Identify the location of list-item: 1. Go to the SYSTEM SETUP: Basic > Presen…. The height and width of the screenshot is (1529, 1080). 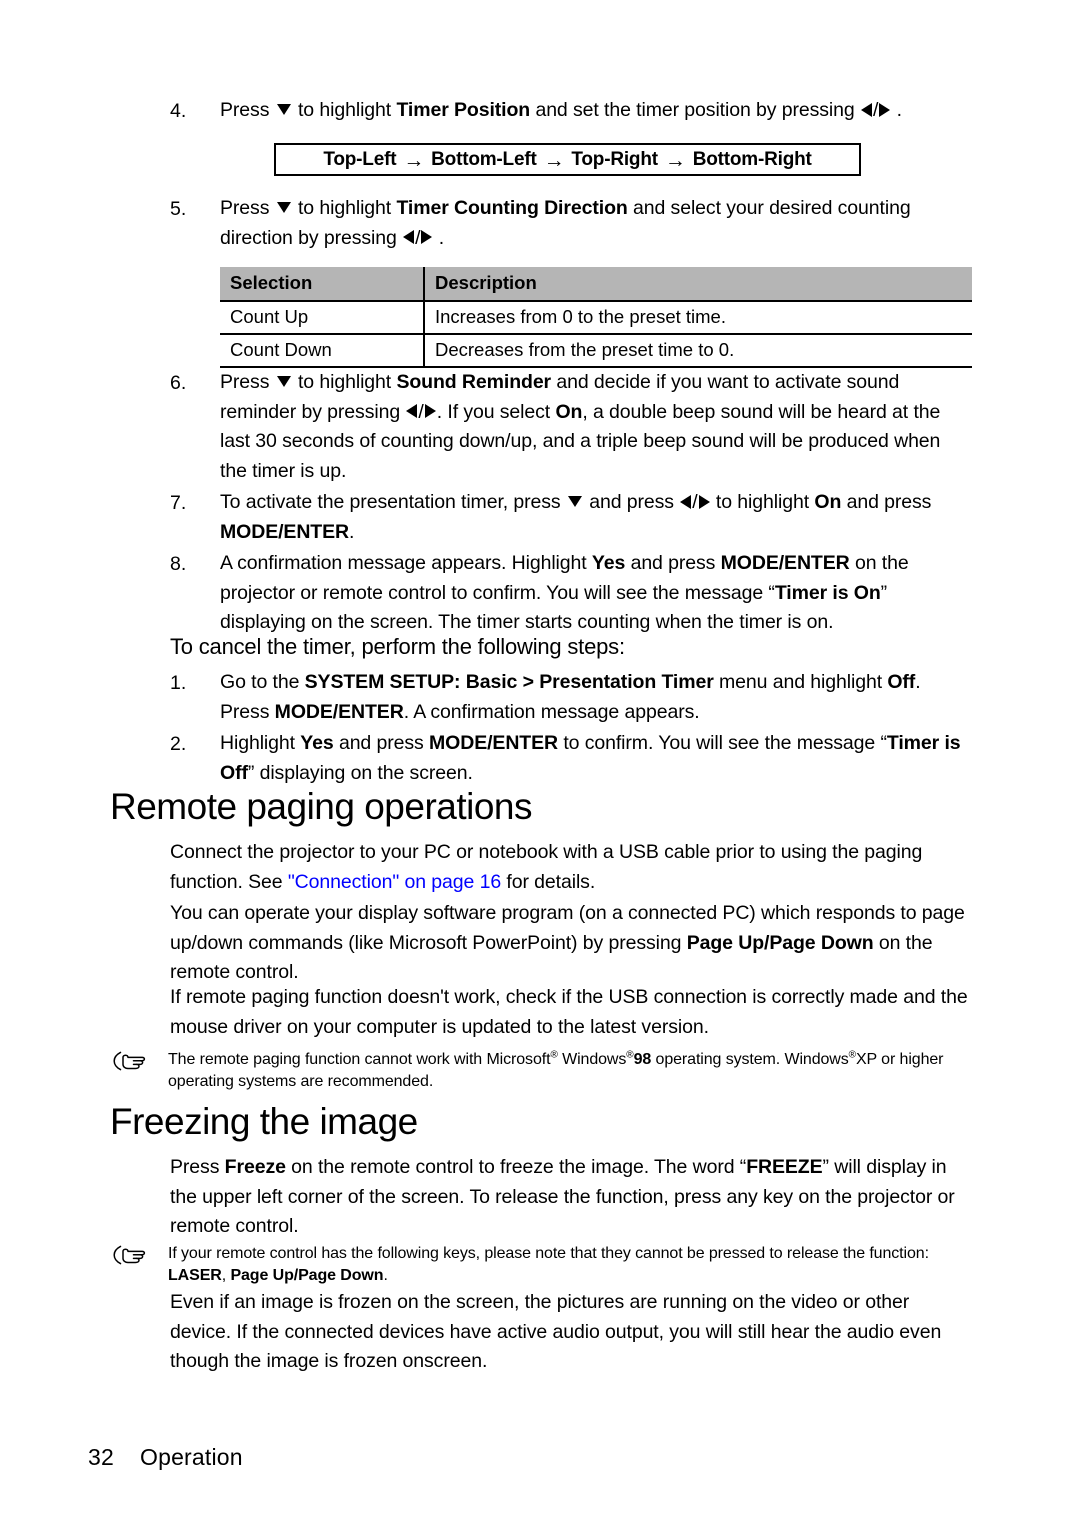
(570, 697).